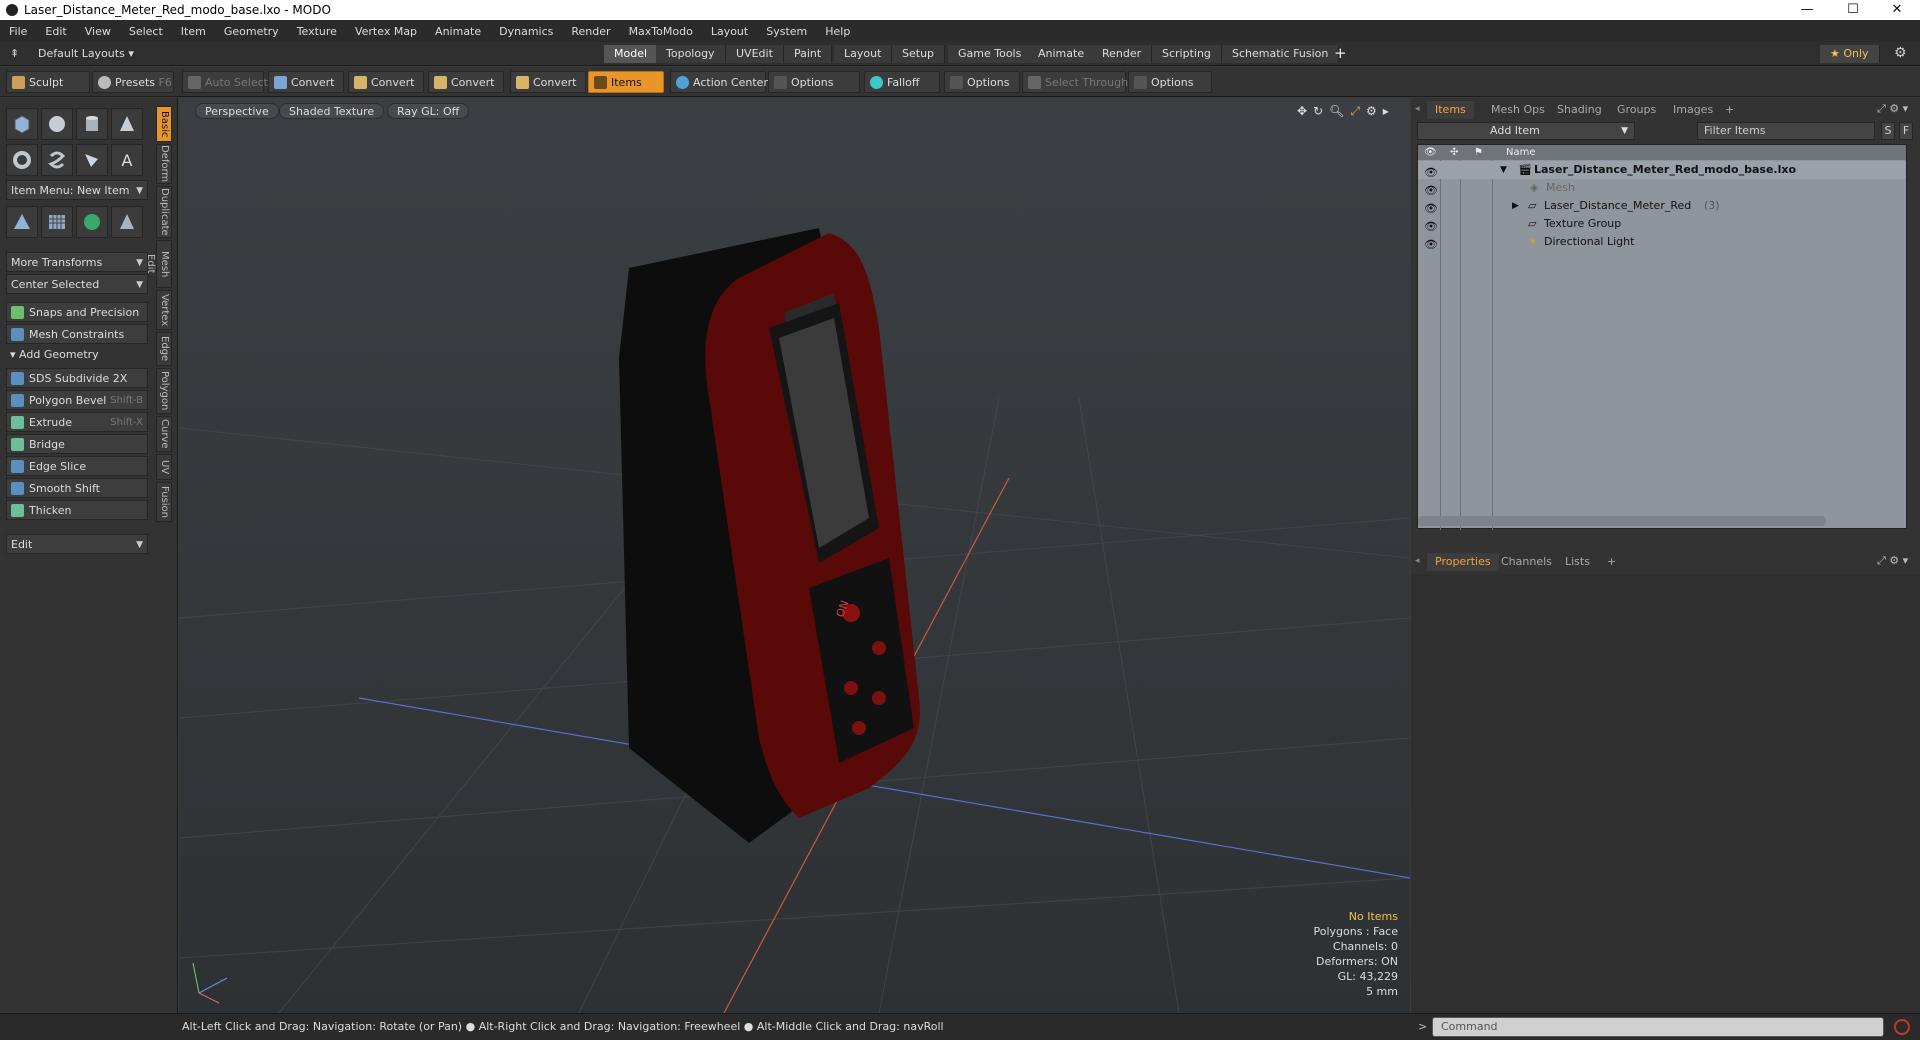 This screenshot has width=1920, height=1040. Describe the element at coordinates (1888, 131) in the screenshot. I see `filter-s-button: S` at that location.